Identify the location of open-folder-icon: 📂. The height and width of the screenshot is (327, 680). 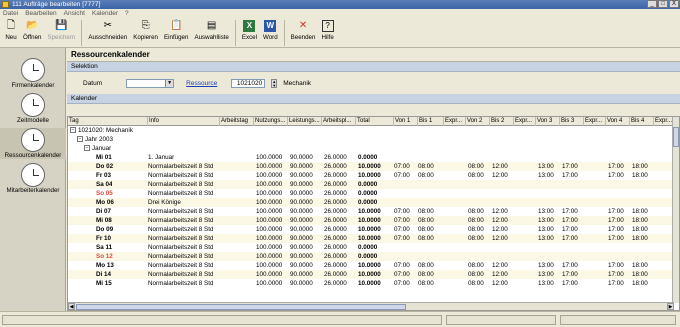
(32, 25).